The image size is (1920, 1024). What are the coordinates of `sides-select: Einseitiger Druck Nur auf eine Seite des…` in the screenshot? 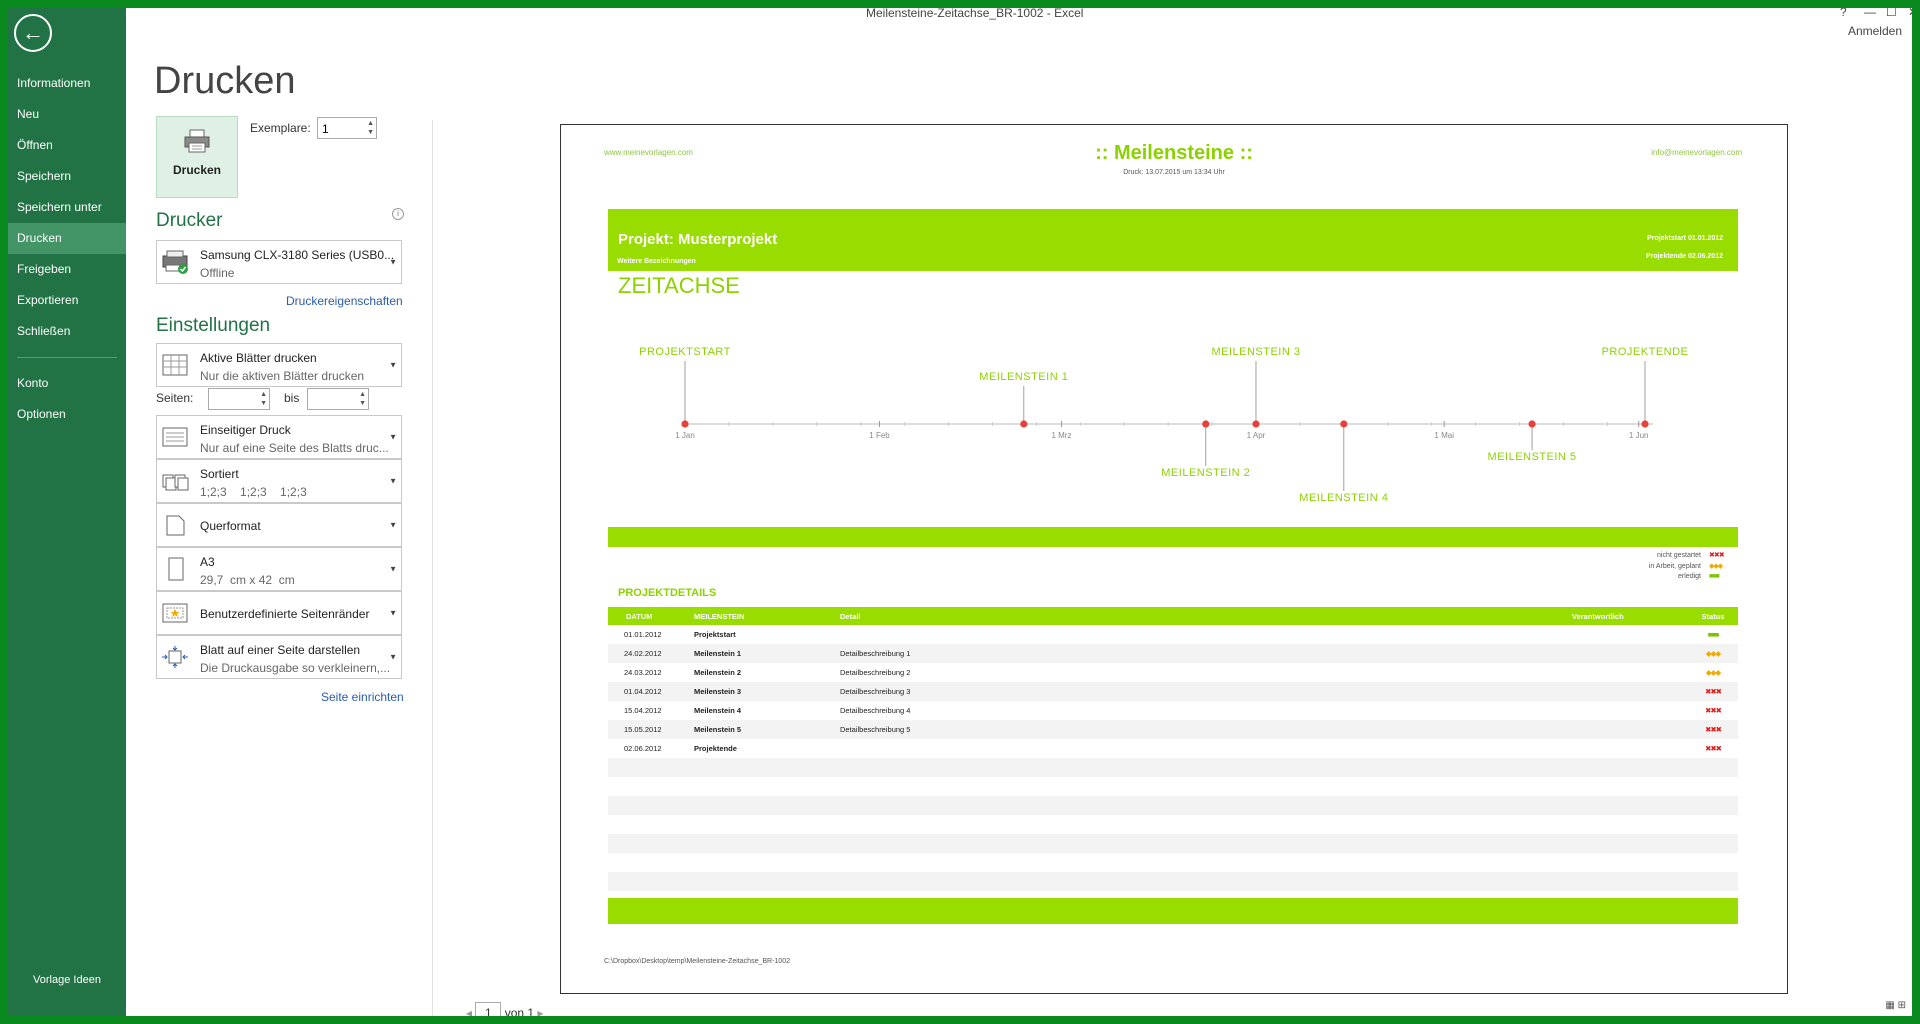 It's located at (279, 437).